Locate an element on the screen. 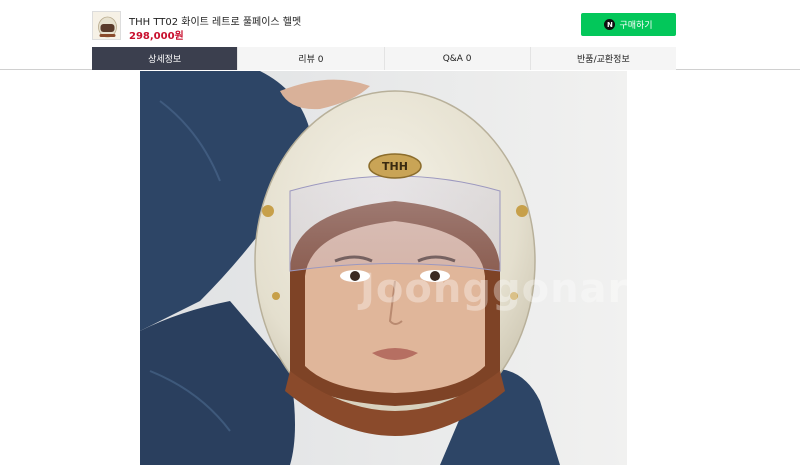 This screenshot has height=465, width=800. tab-details-label: 상세정보 is located at coordinates (165, 60).